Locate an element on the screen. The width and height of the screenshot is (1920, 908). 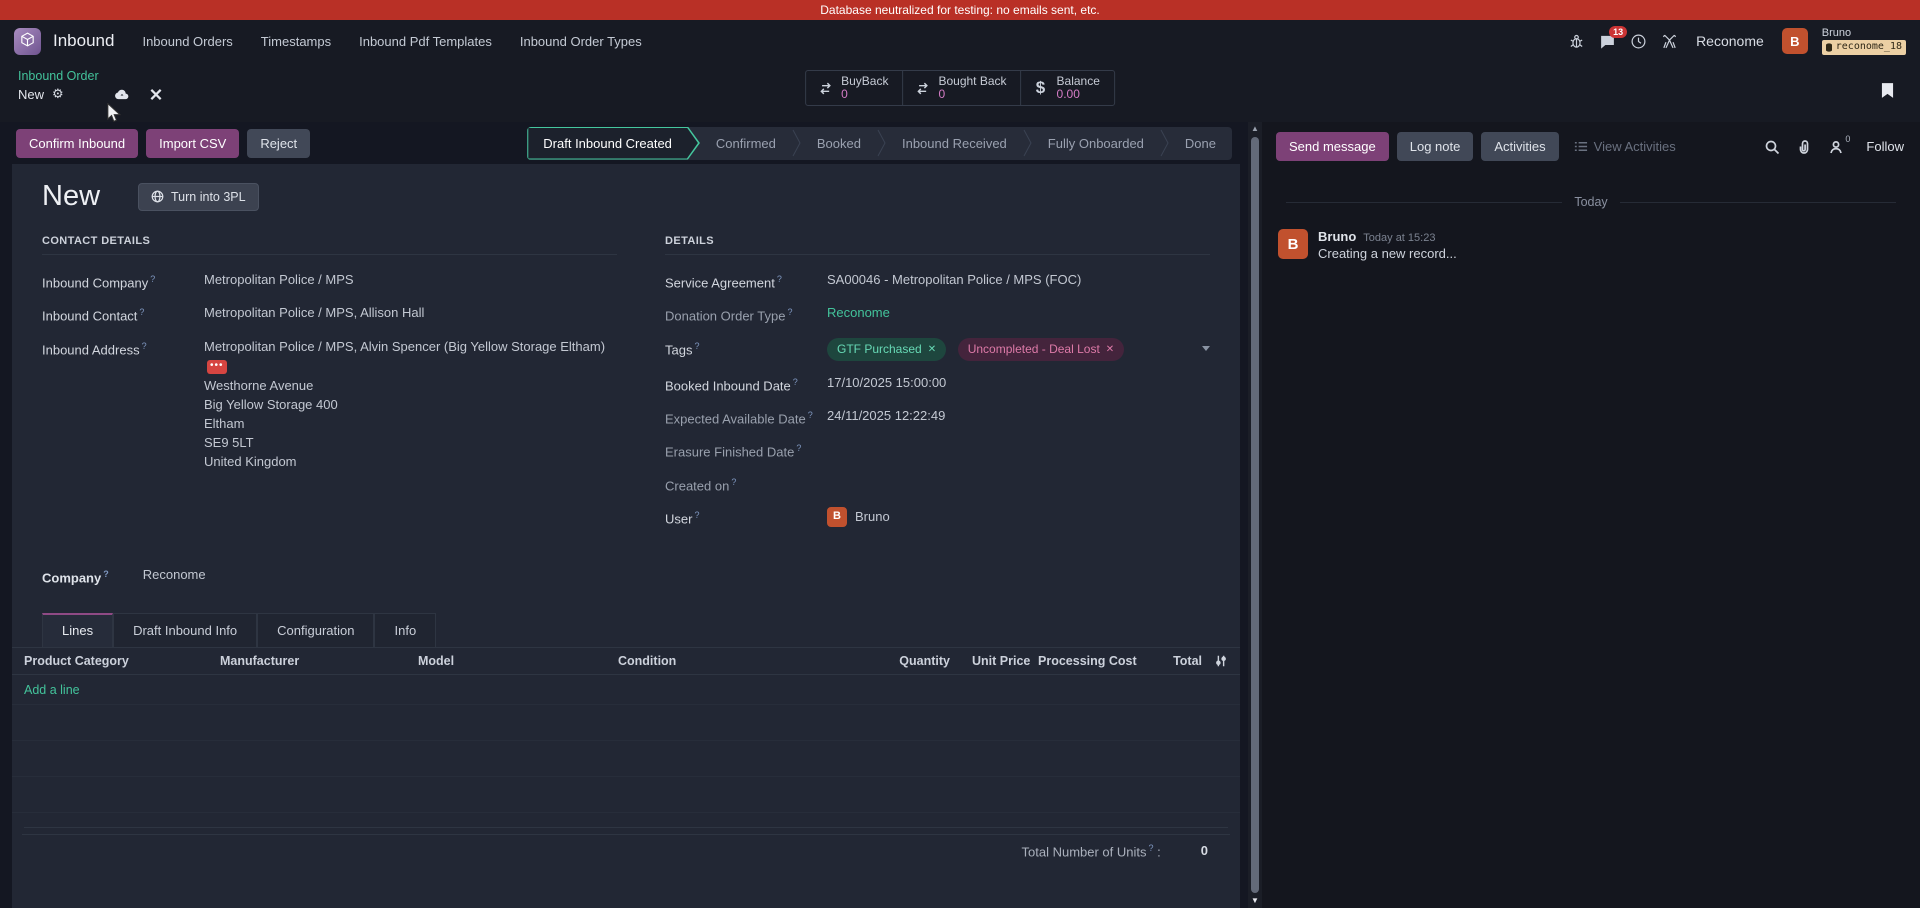
tag-pill: GTF Purchased ✕ is located at coordinates (887, 349).